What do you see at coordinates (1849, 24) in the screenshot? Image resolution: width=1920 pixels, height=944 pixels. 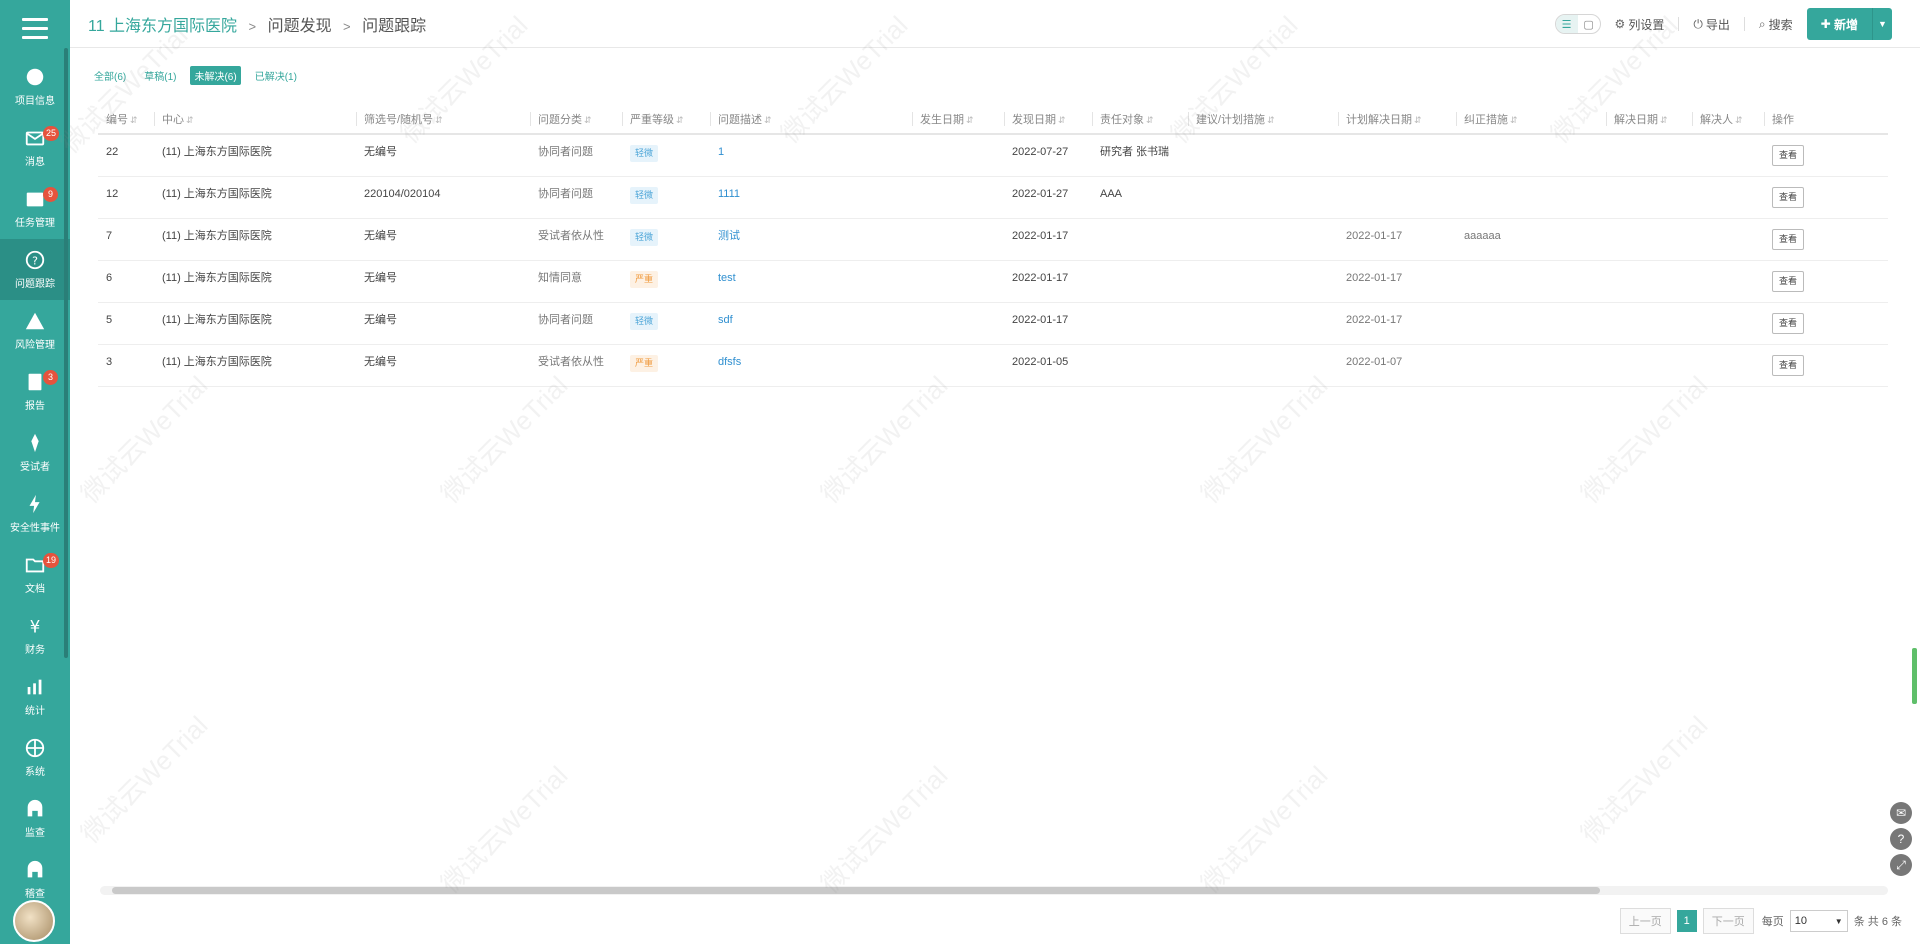 I see `new-issue-button: ✚ 新增 ▼` at bounding box center [1849, 24].